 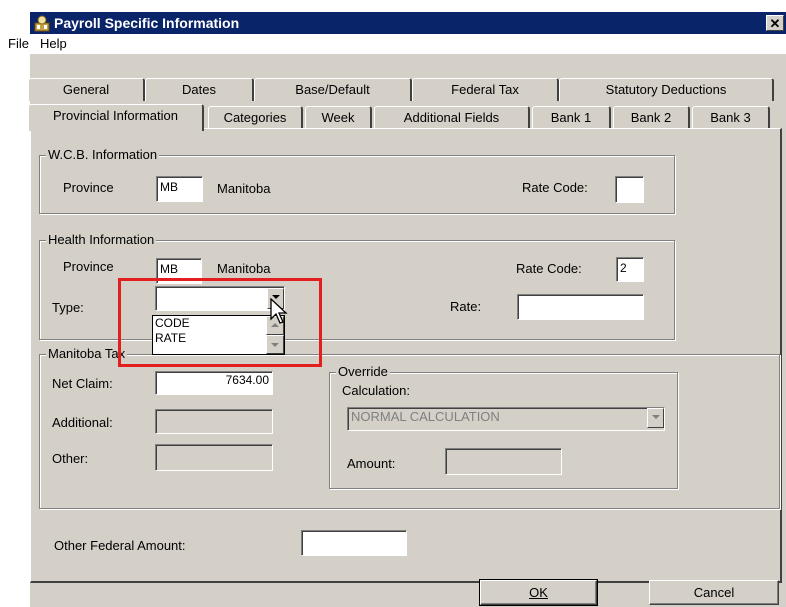 I want to click on chevron-up-icon, so click(x=275, y=325).